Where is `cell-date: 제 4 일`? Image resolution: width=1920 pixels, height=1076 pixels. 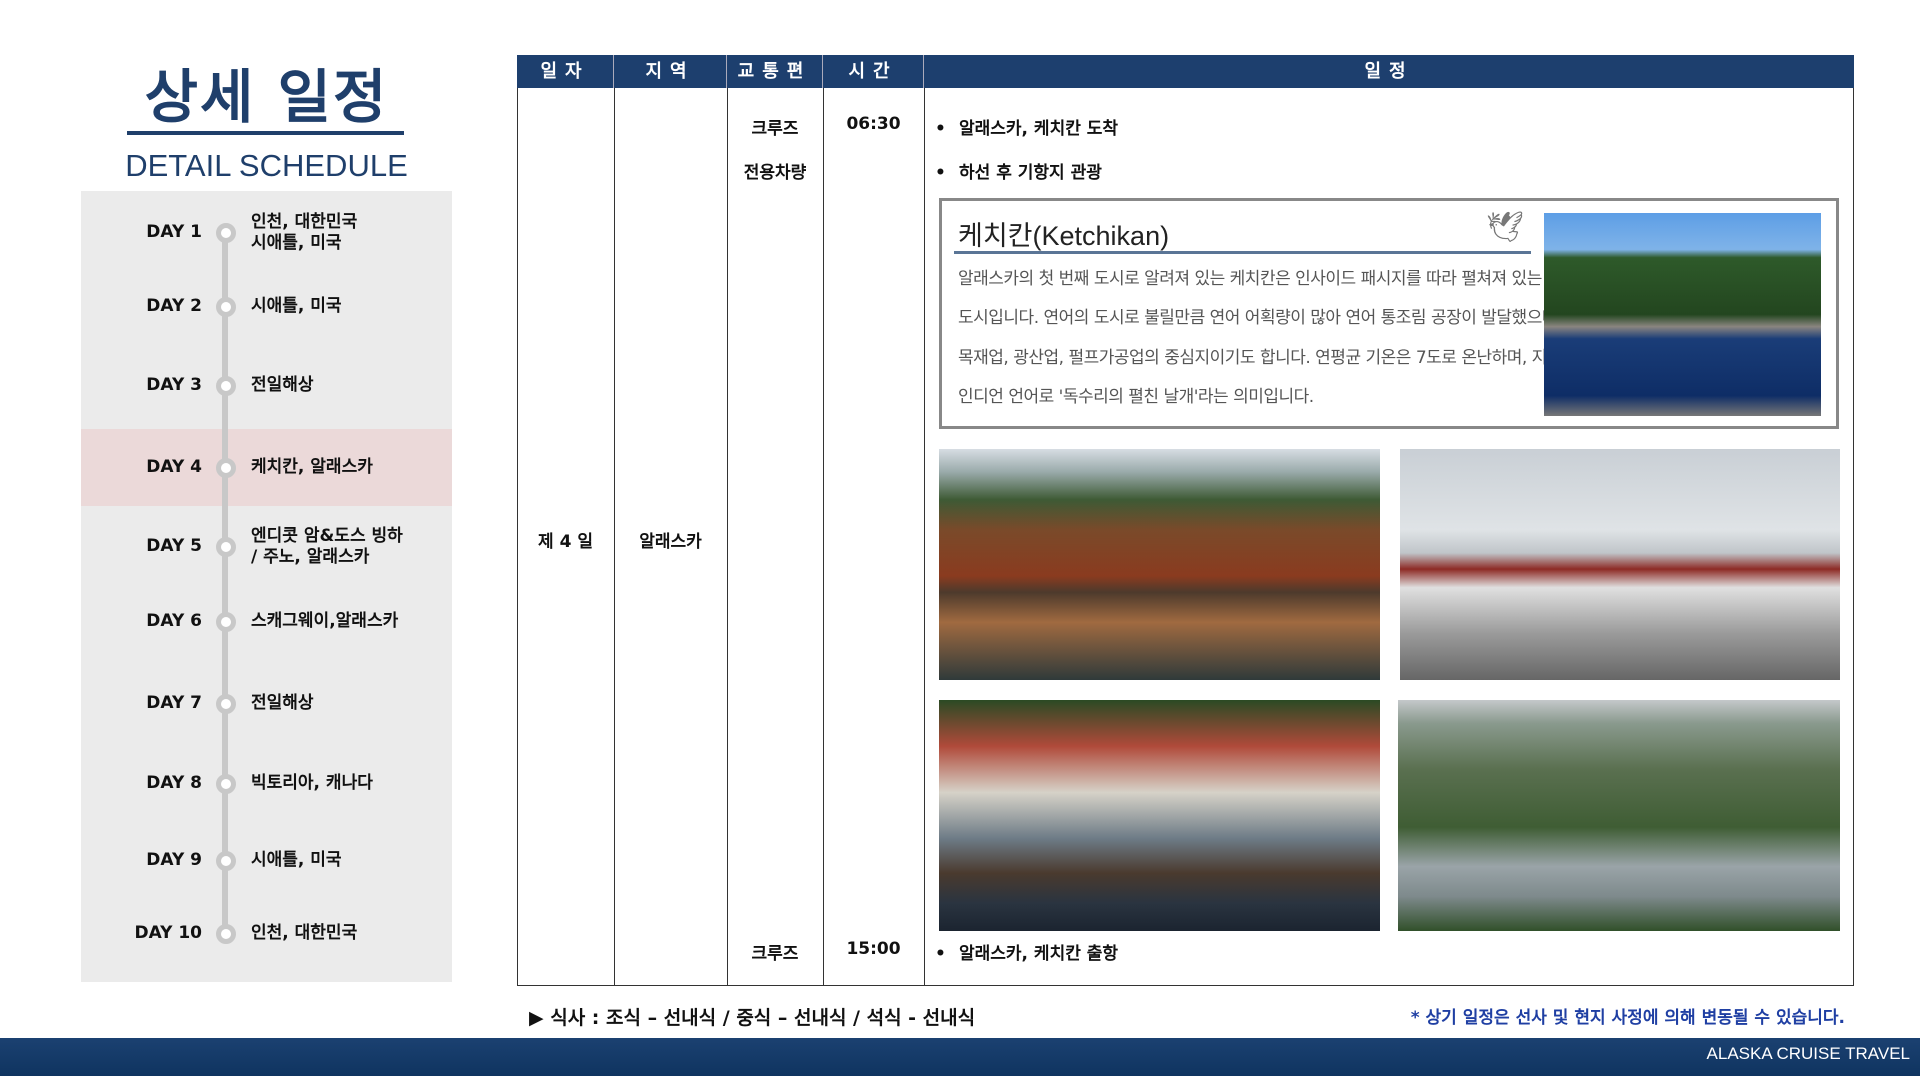
cell-date: 제 4 일 is located at coordinates (565, 542).